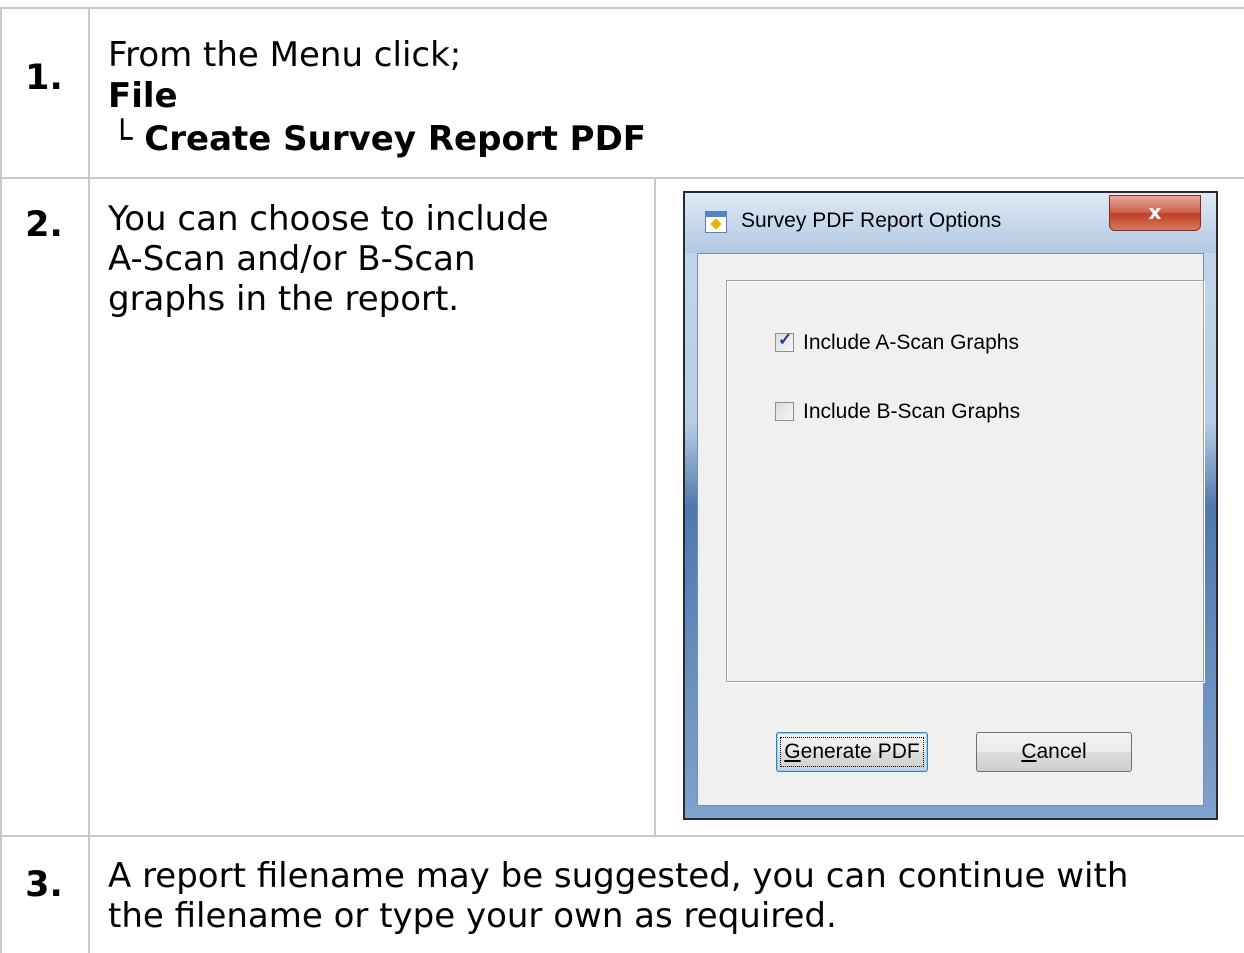  Describe the element at coordinates (1155, 213) in the screenshot. I see `close-button: x` at that location.